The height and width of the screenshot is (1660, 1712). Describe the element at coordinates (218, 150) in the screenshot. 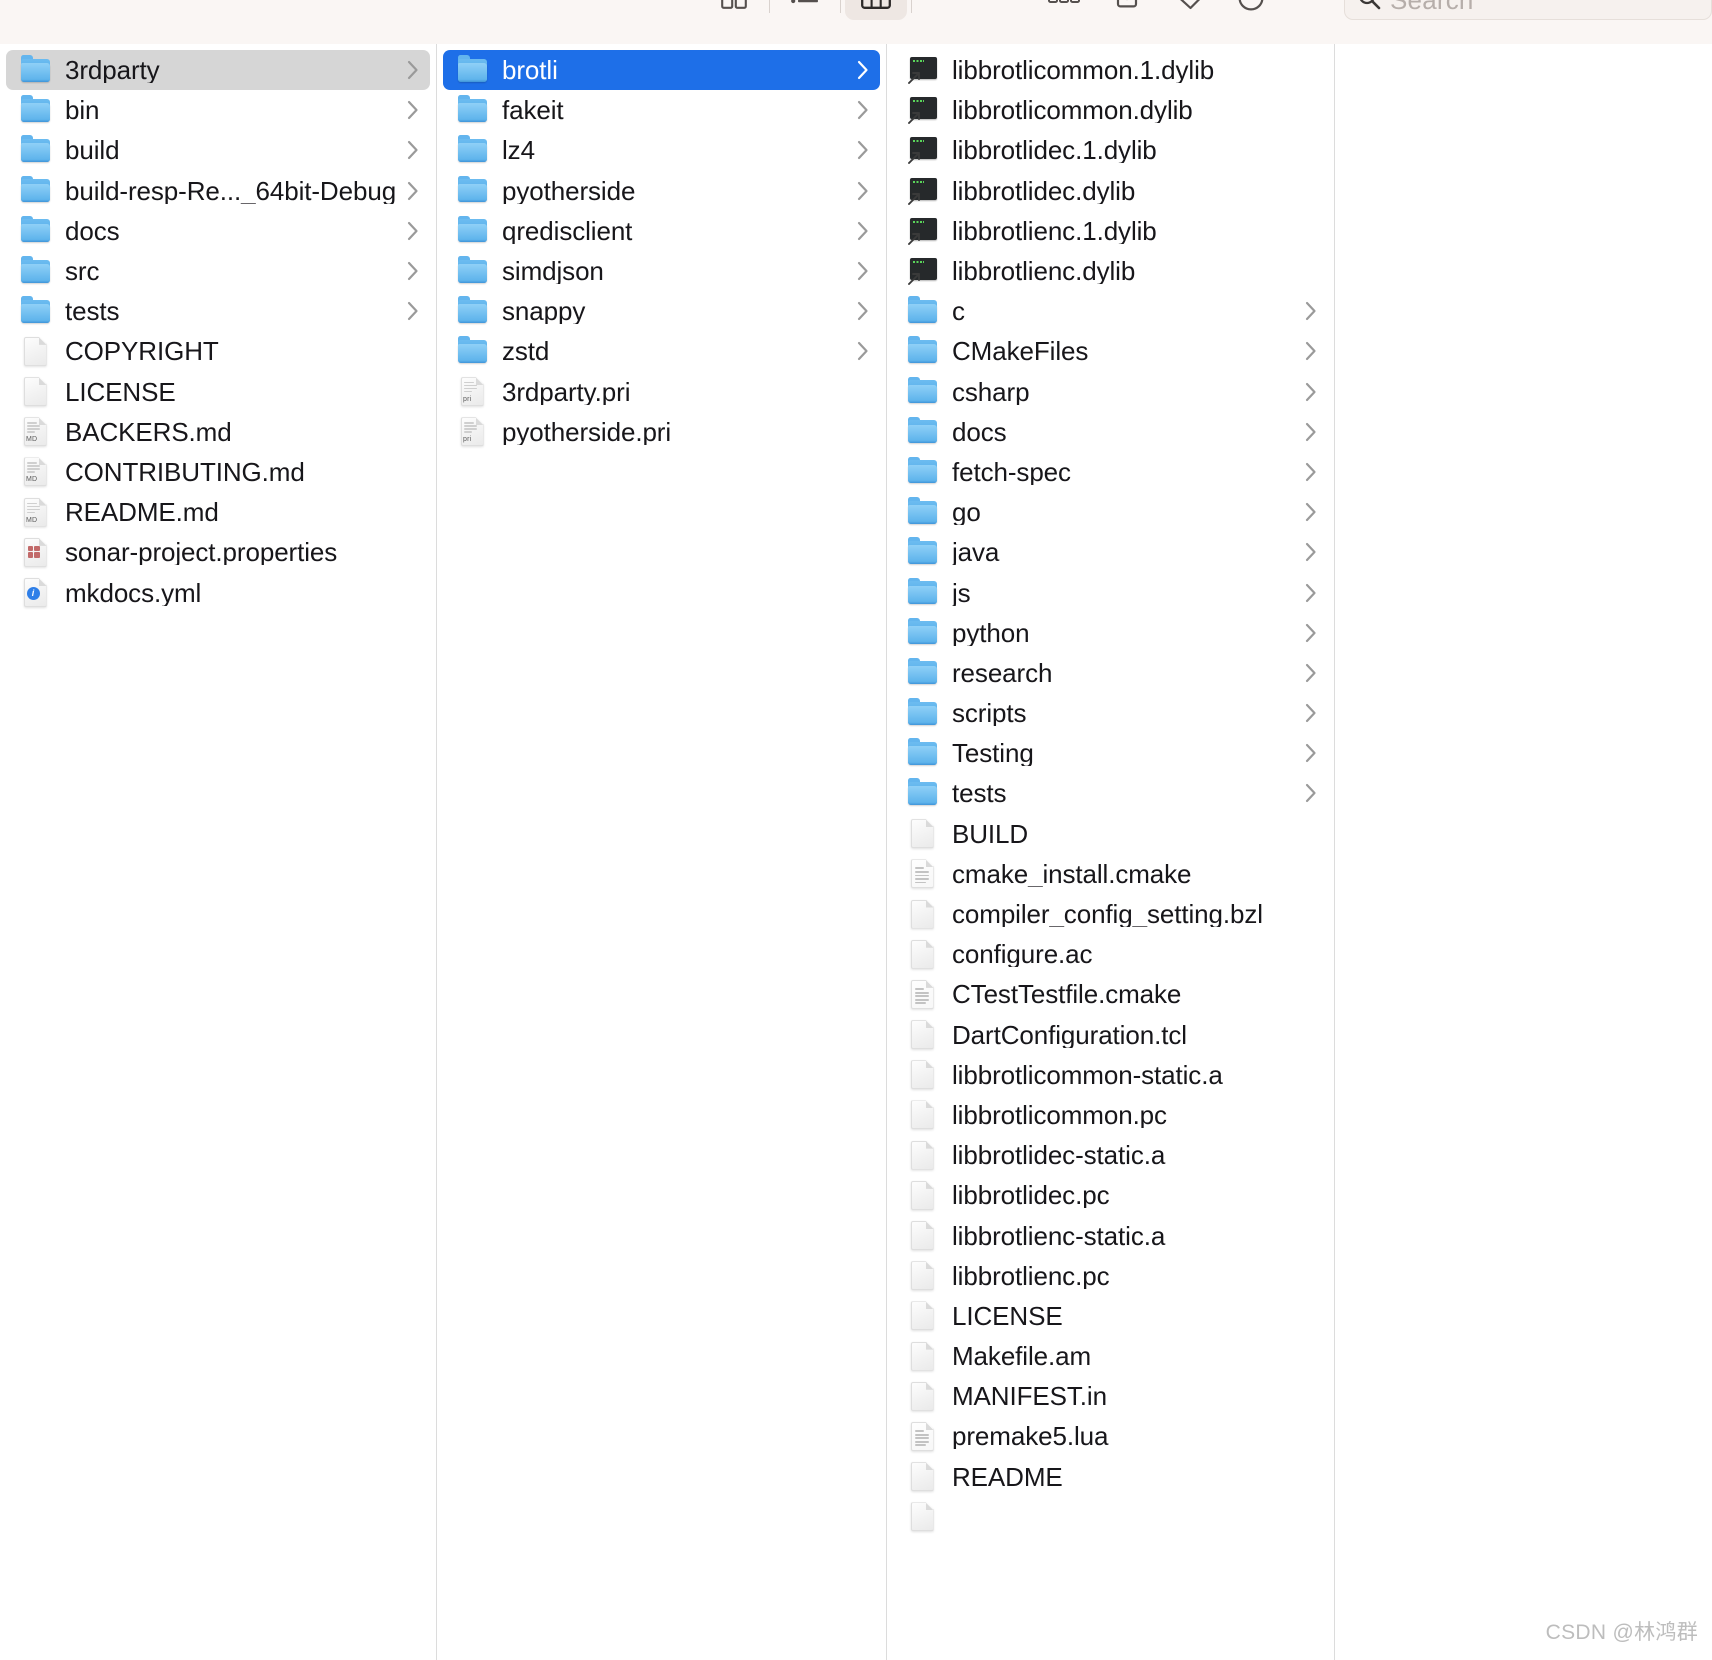

I see `list-item: build` at that location.